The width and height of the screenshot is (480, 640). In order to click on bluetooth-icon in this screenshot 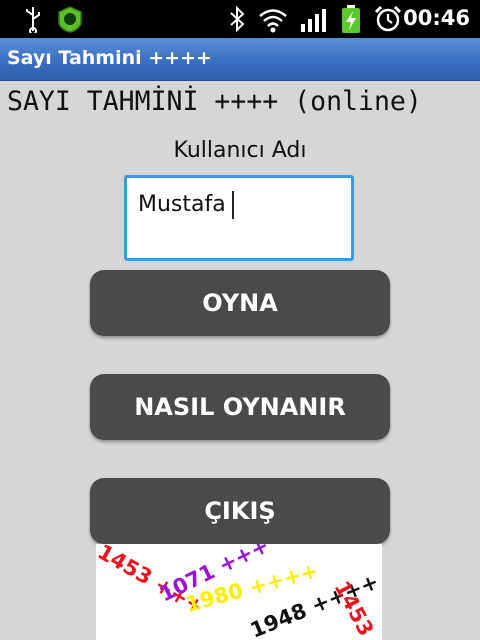, I will do `click(237, 19)`.